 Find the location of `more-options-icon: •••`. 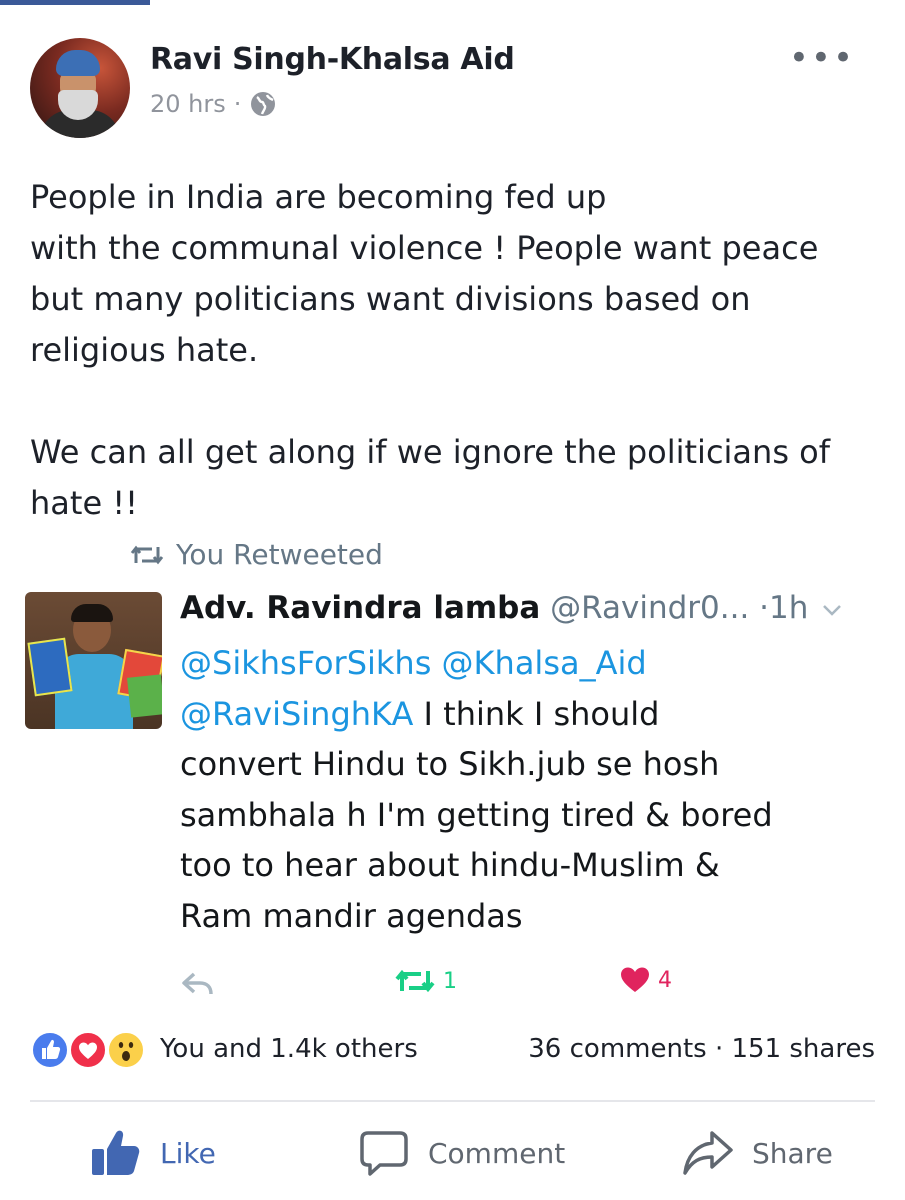

more-options-icon: ••• is located at coordinates (822, 58).